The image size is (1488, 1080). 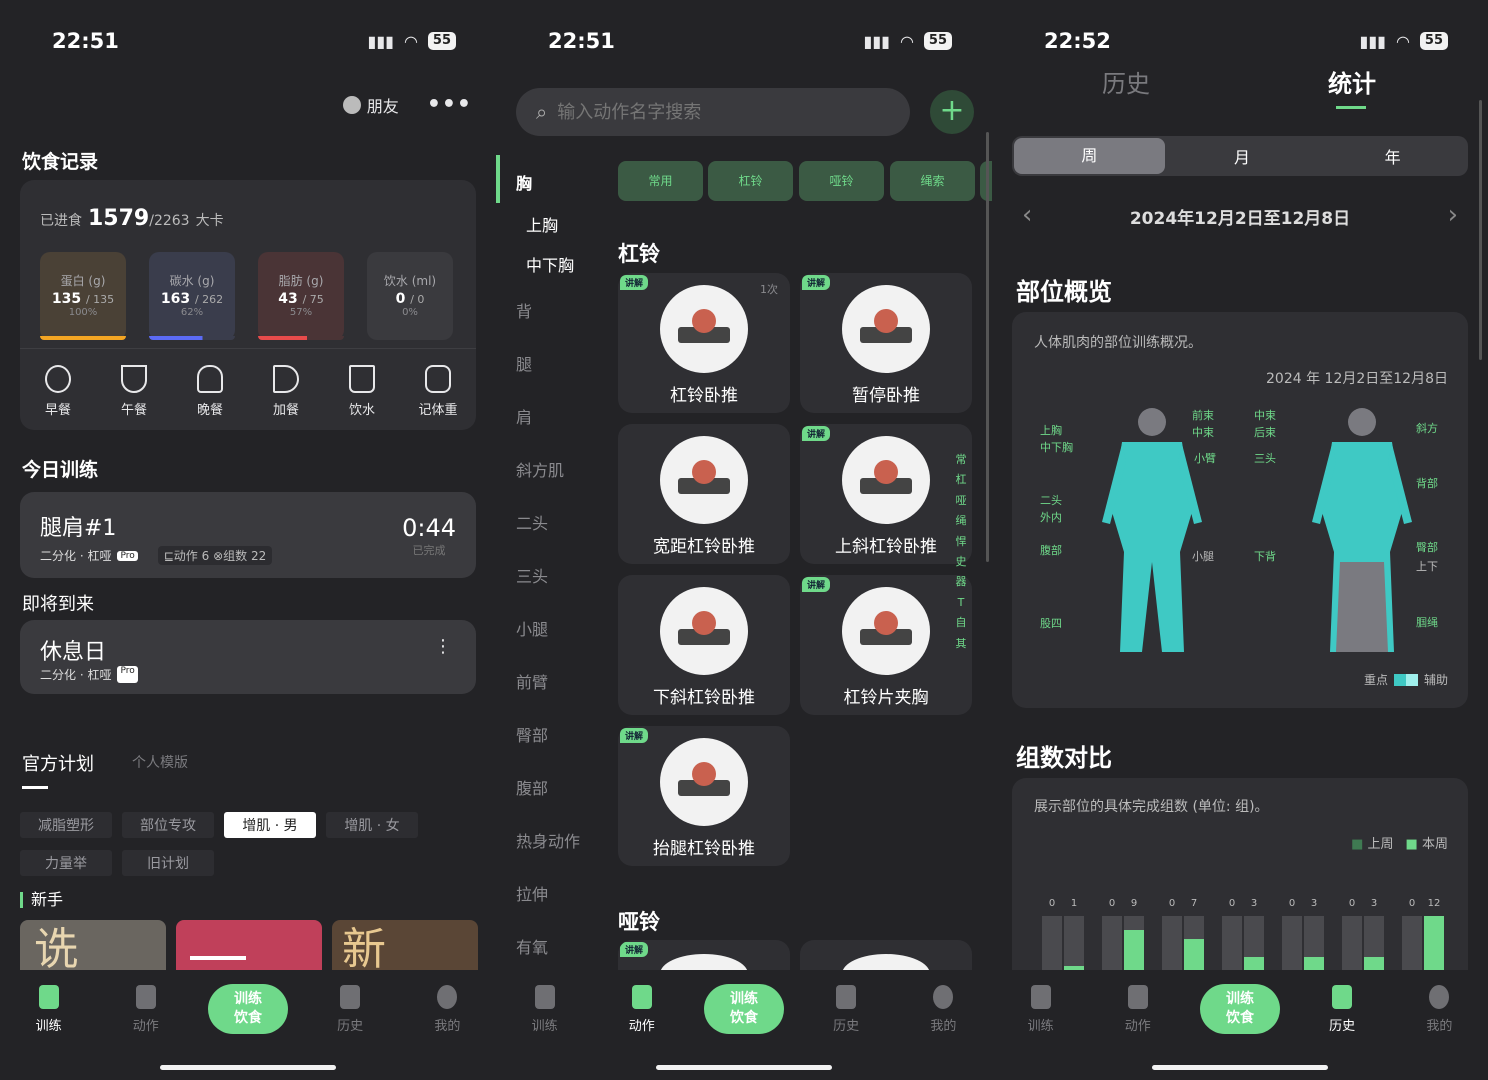 I want to click on macro-fat: 脂肪 (g) 43 / 75 57%, so click(x=301, y=296).